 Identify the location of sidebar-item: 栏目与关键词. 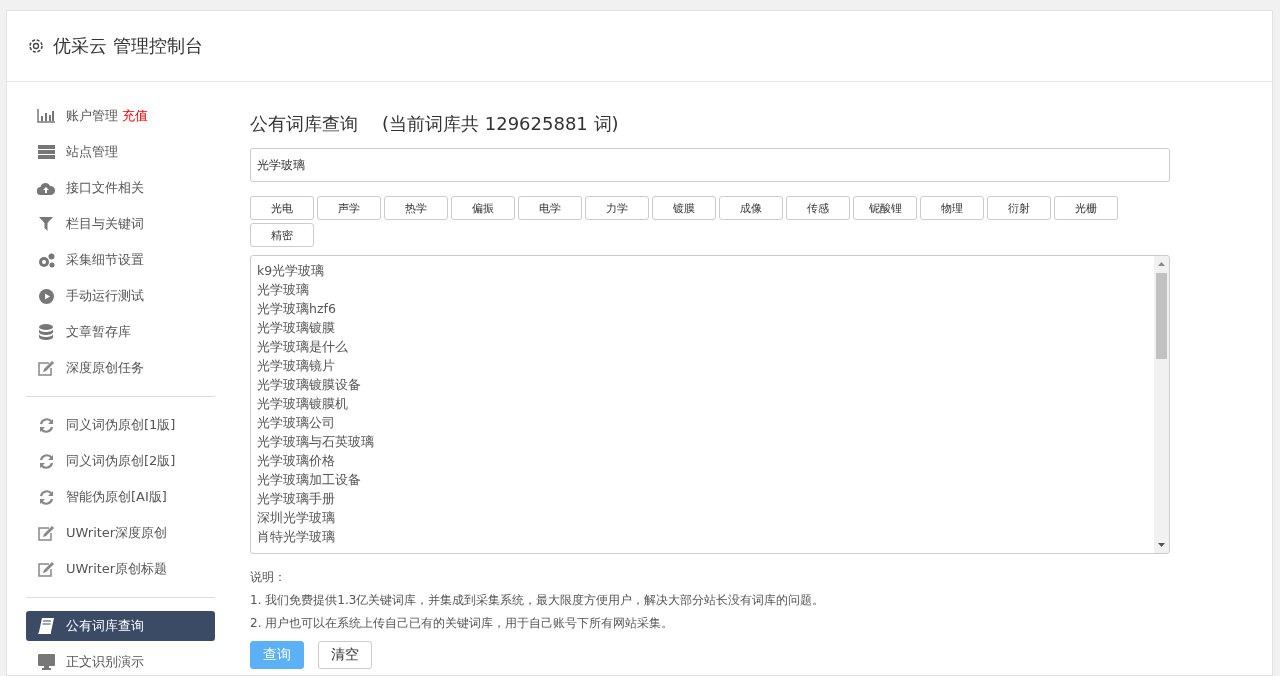
(120, 224).